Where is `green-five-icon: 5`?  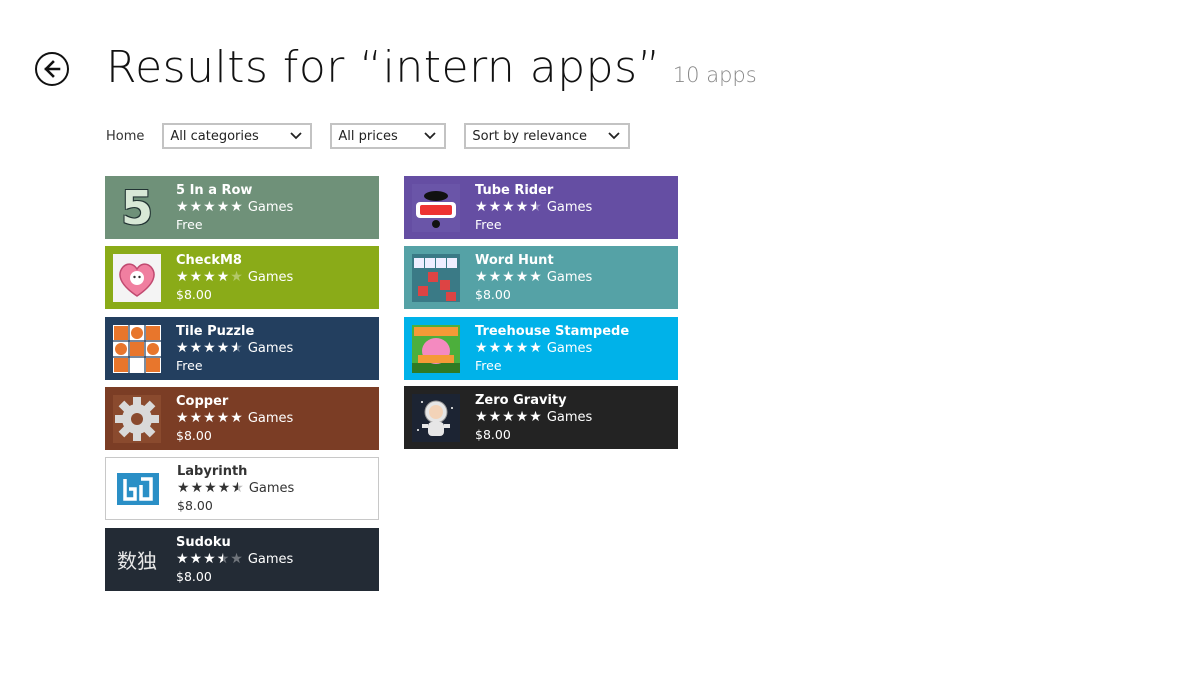
green-five-icon: 5 is located at coordinates (137, 207).